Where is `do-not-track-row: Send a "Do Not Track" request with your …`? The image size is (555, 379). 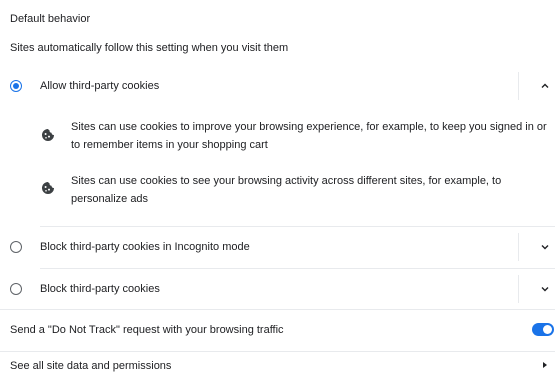 do-not-track-row: Send a "Do Not Track" request with your … is located at coordinates (277, 330).